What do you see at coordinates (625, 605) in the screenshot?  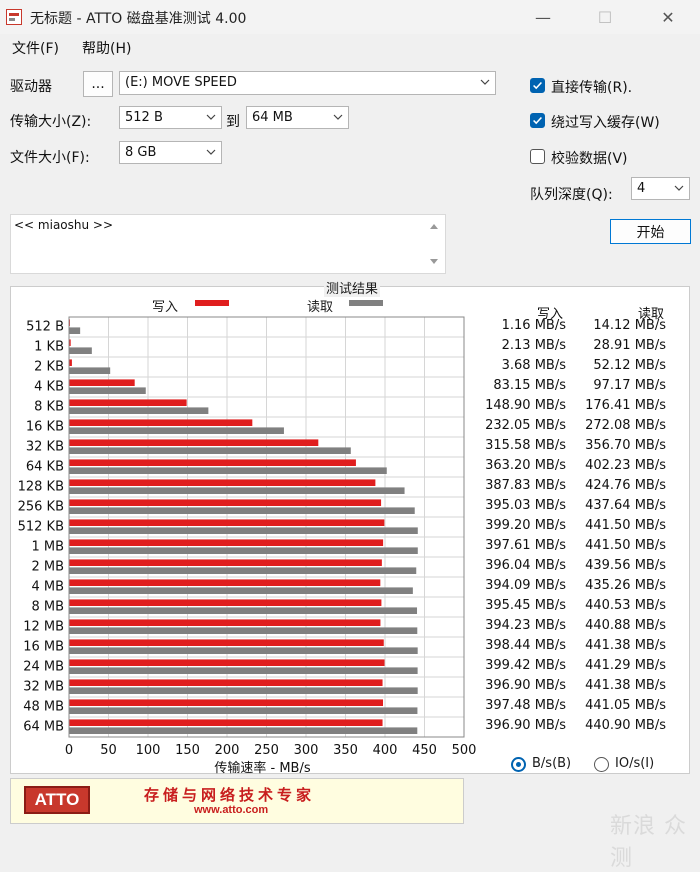 I see `read-rate-value: 440.53 MB/s` at bounding box center [625, 605].